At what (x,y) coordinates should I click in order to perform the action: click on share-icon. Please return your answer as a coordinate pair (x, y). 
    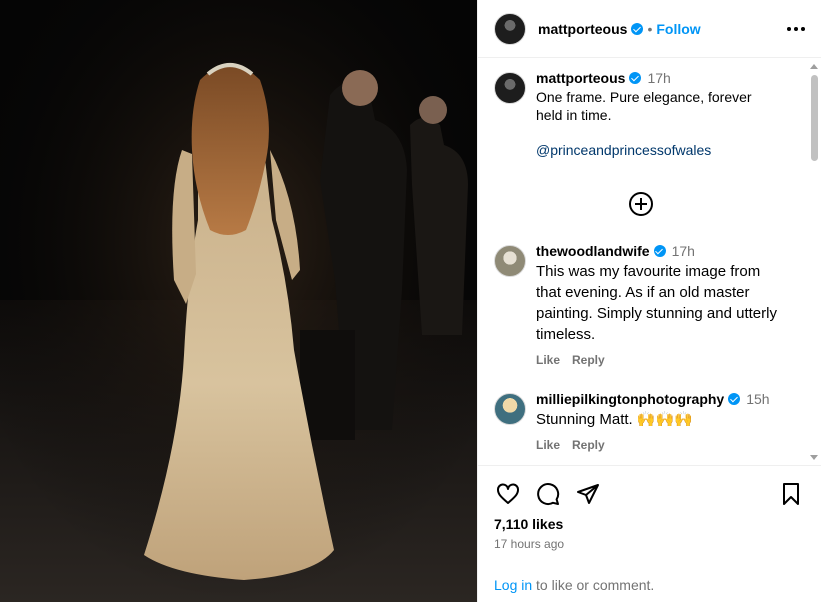
    Looking at the image, I should click on (588, 494).